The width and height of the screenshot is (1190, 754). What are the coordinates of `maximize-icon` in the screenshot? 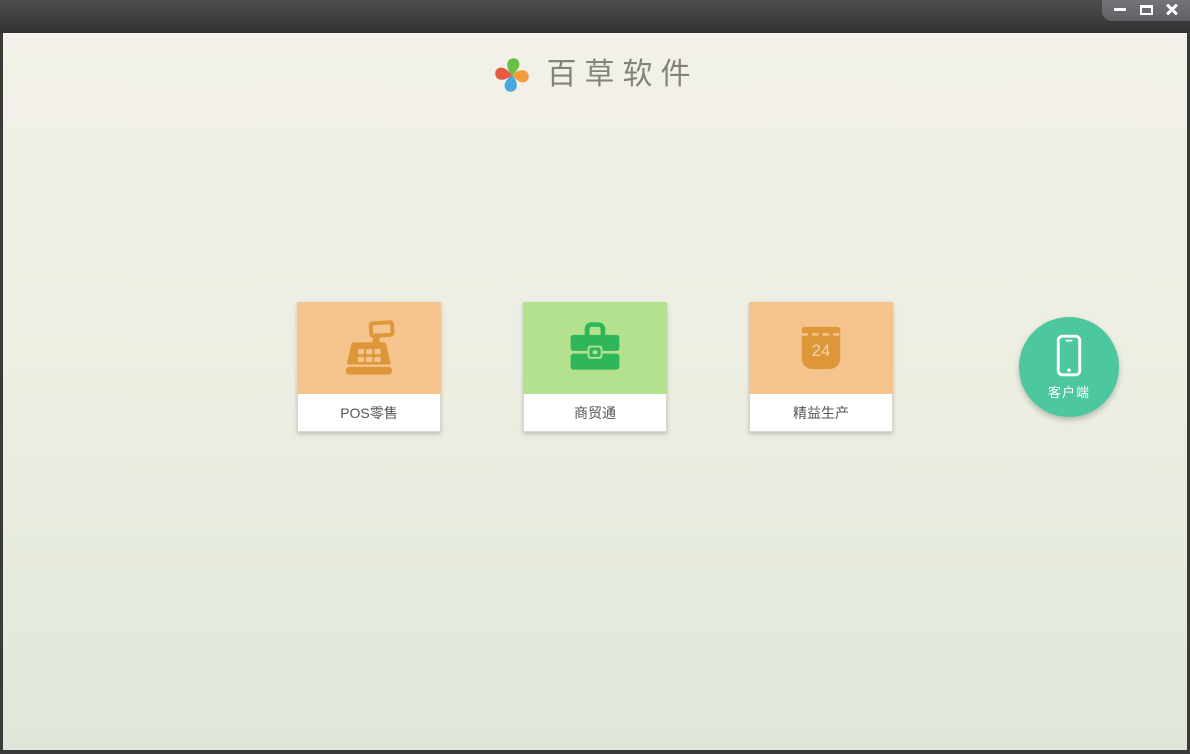 It's located at (1146, 9).